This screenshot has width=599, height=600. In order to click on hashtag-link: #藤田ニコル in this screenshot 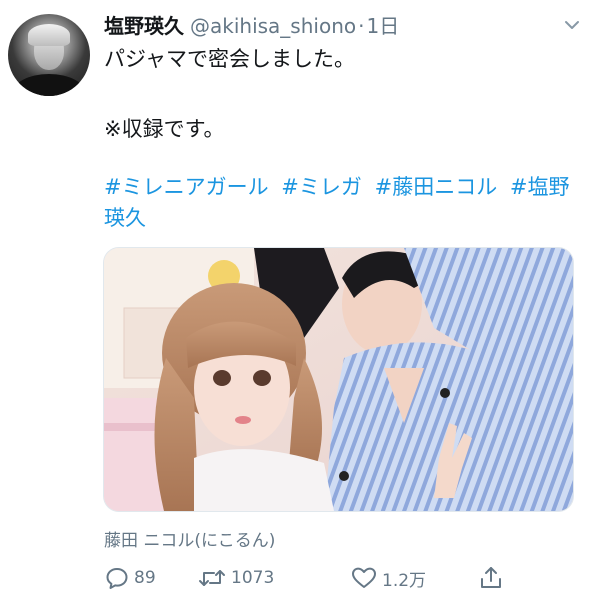, I will do `click(436, 187)`.